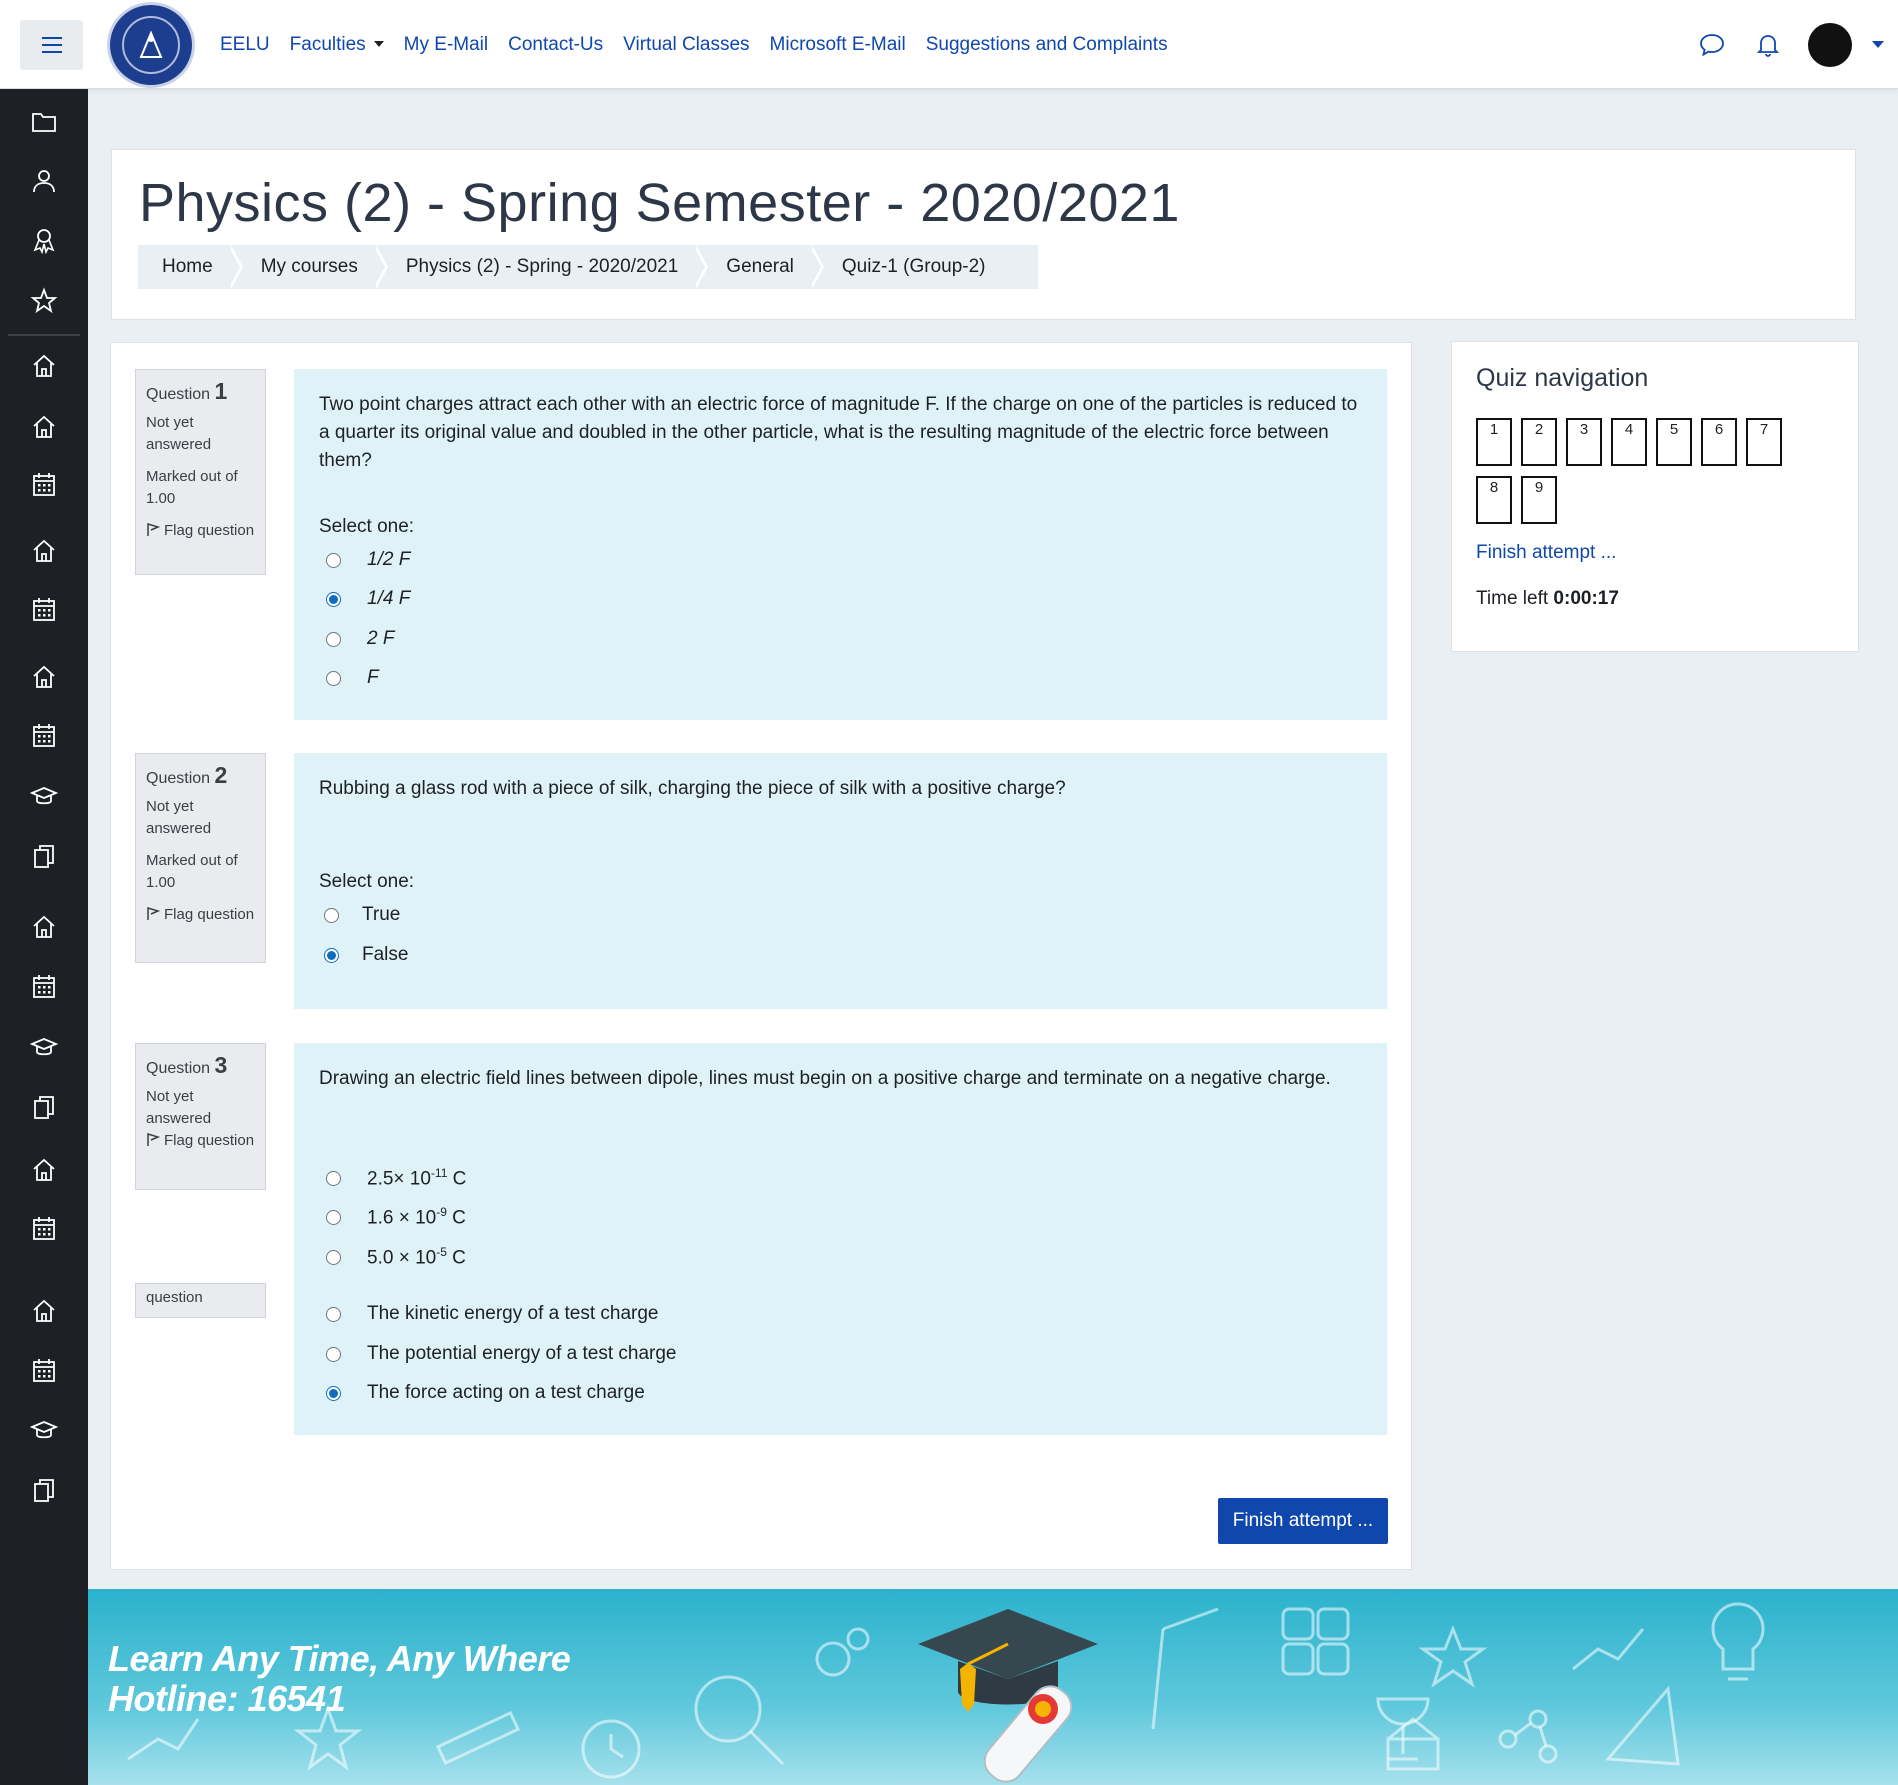  I want to click on question-3-flag: Flag question, so click(200, 1141).